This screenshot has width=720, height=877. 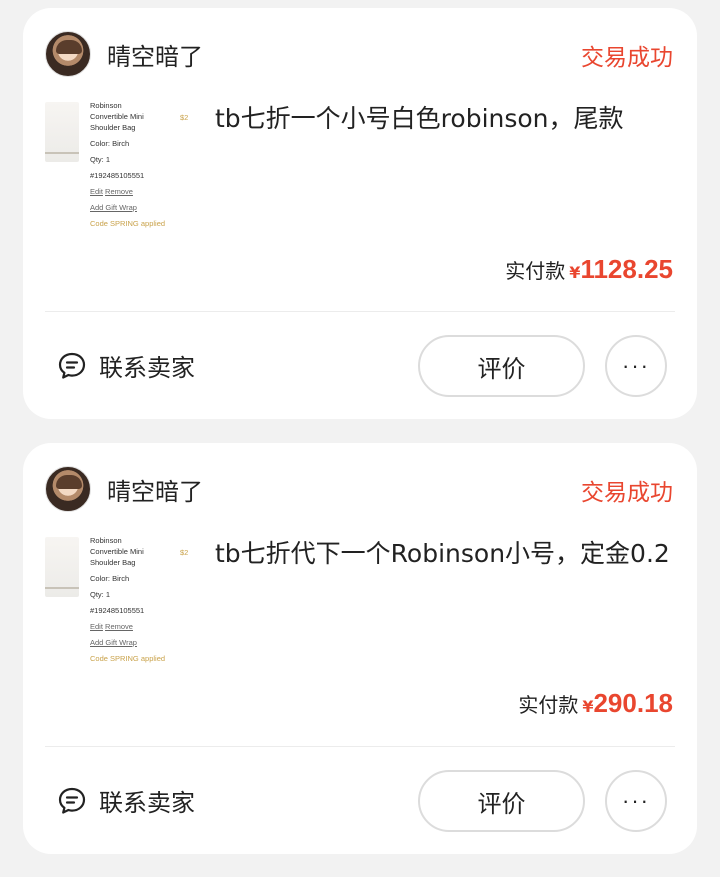 I want to click on payment-summary: 实付款 ¥ 290.18, so click(x=595, y=703).